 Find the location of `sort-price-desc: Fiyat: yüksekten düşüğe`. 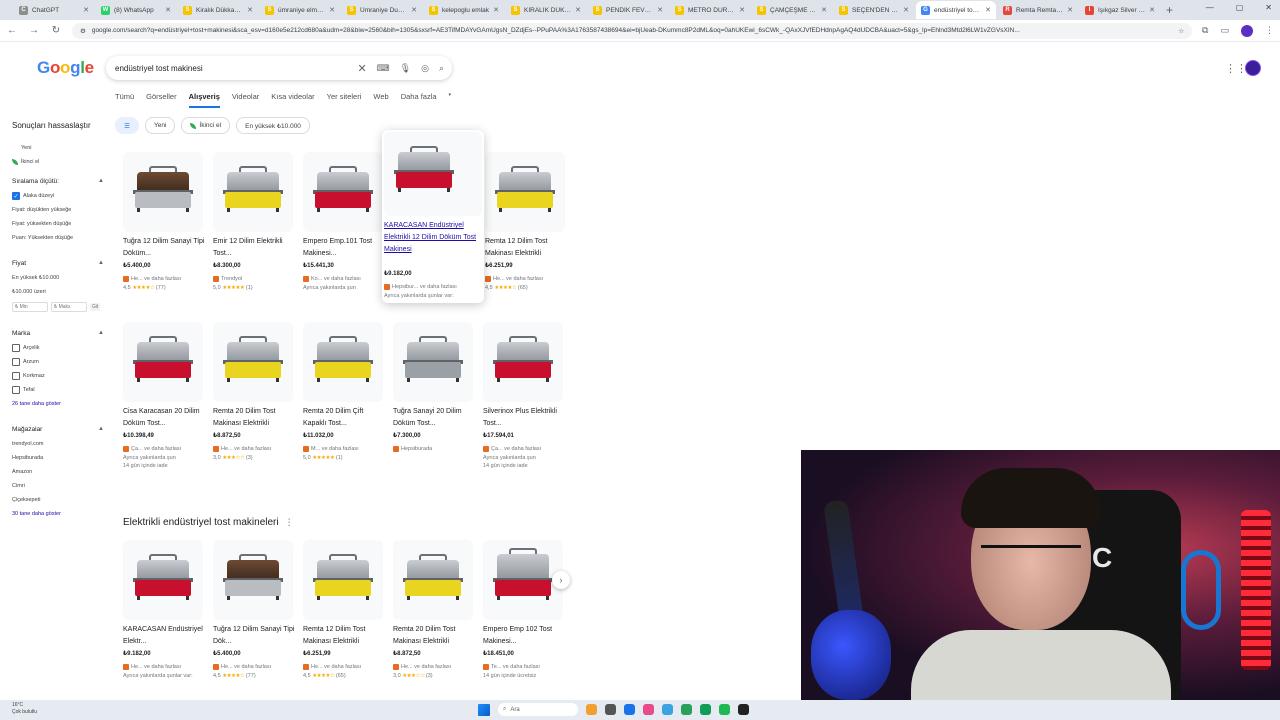

sort-price-desc: Fiyat: yüksekten düşüğe is located at coordinates (58, 224).